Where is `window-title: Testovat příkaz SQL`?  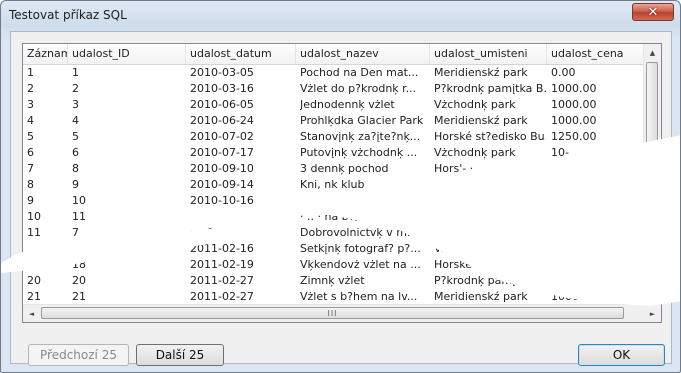 window-title: Testovat příkaz SQL is located at coordinates (68, 15).